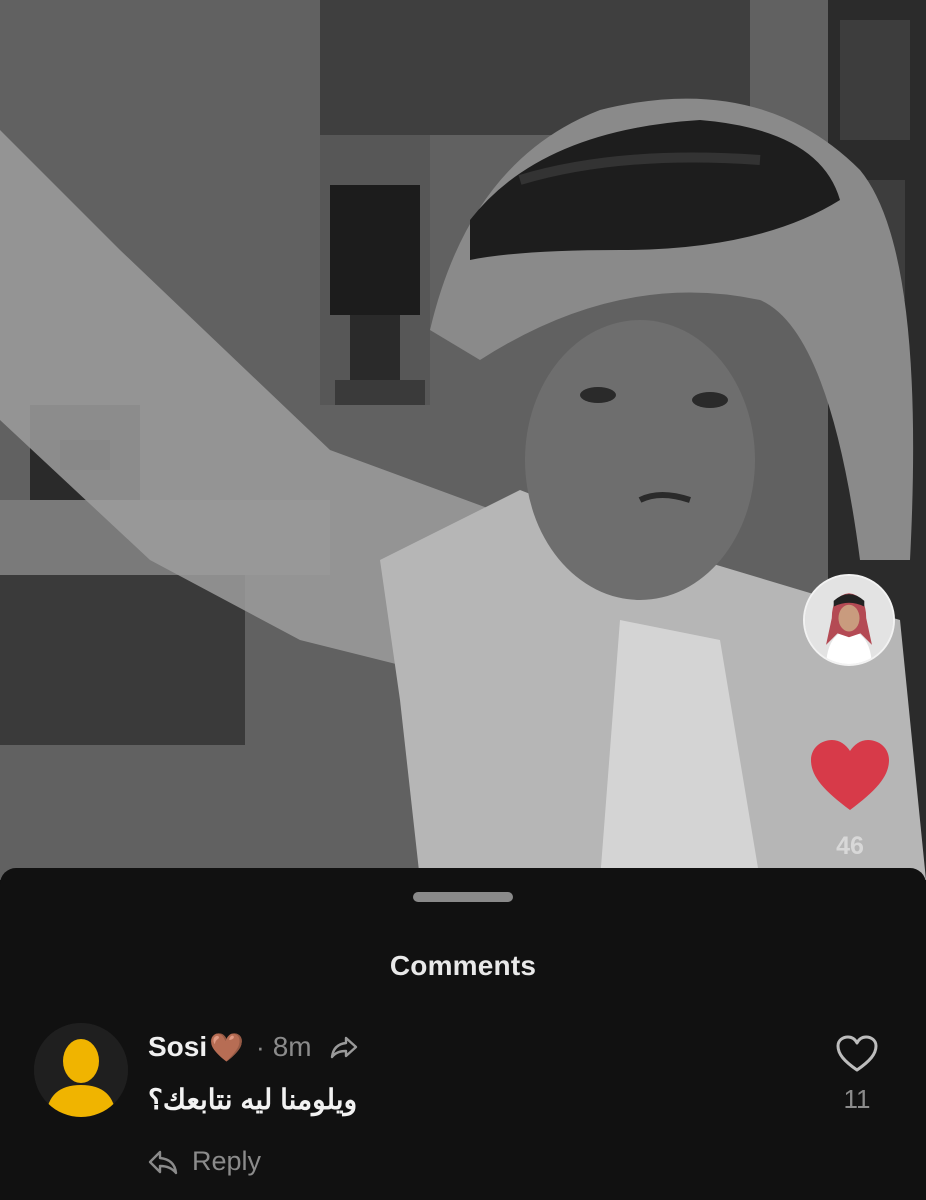 Image resolution: width=926 pixels, height=1200 pixels. I want to click on sheet-drag-handle, so click(463, 897).